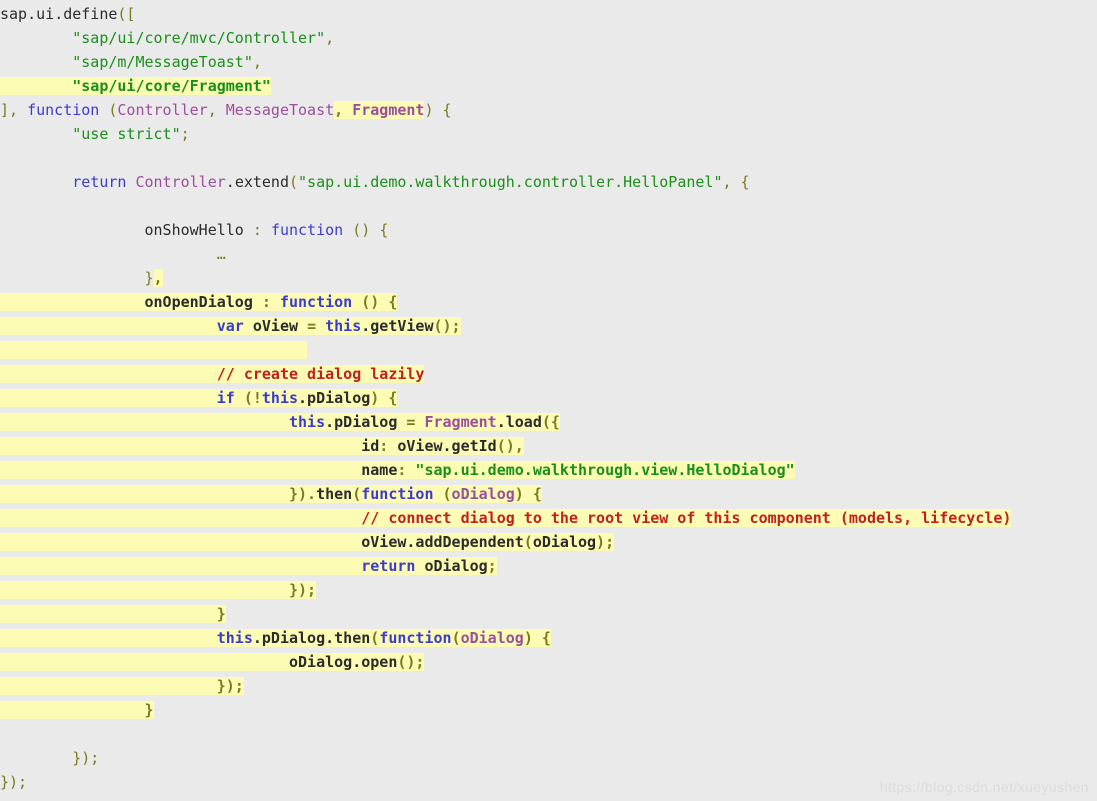 This screenshot has width=1097, height=801. I want to click on code-line: if (!this.pDialog) {, so click(548, 398).